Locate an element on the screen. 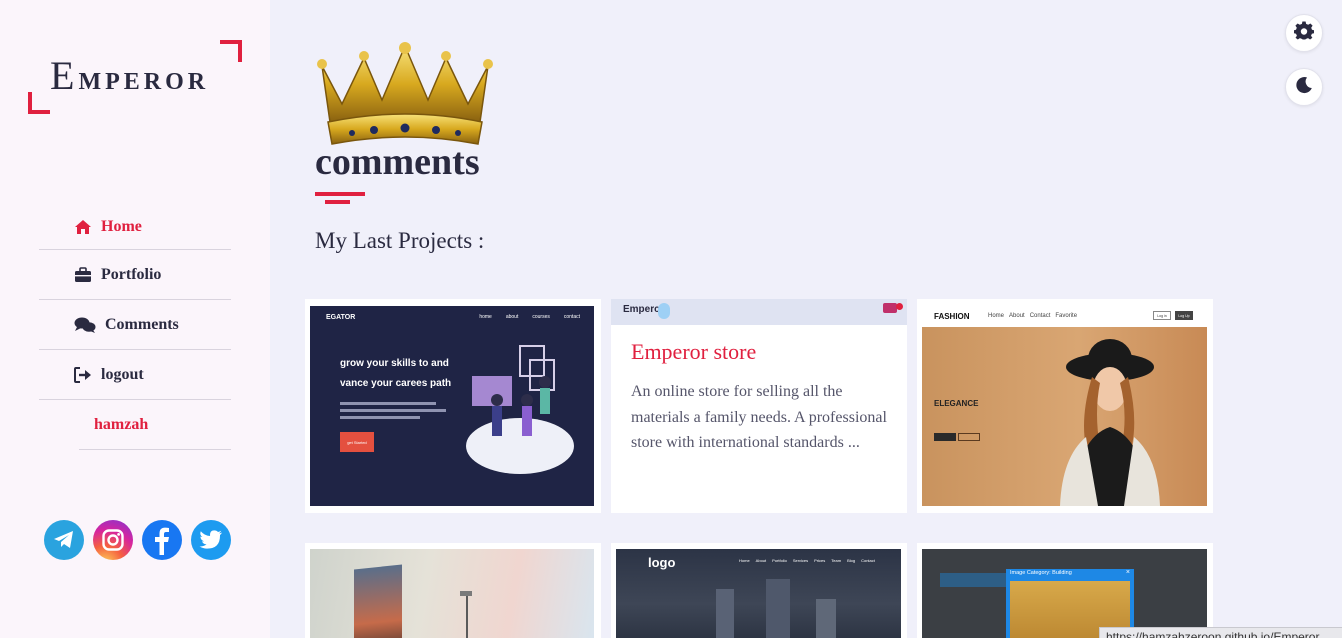 This screenshot has width=1342, height=638. nav-label-portfolio: Portfolio is located at coordinates (131, 274).